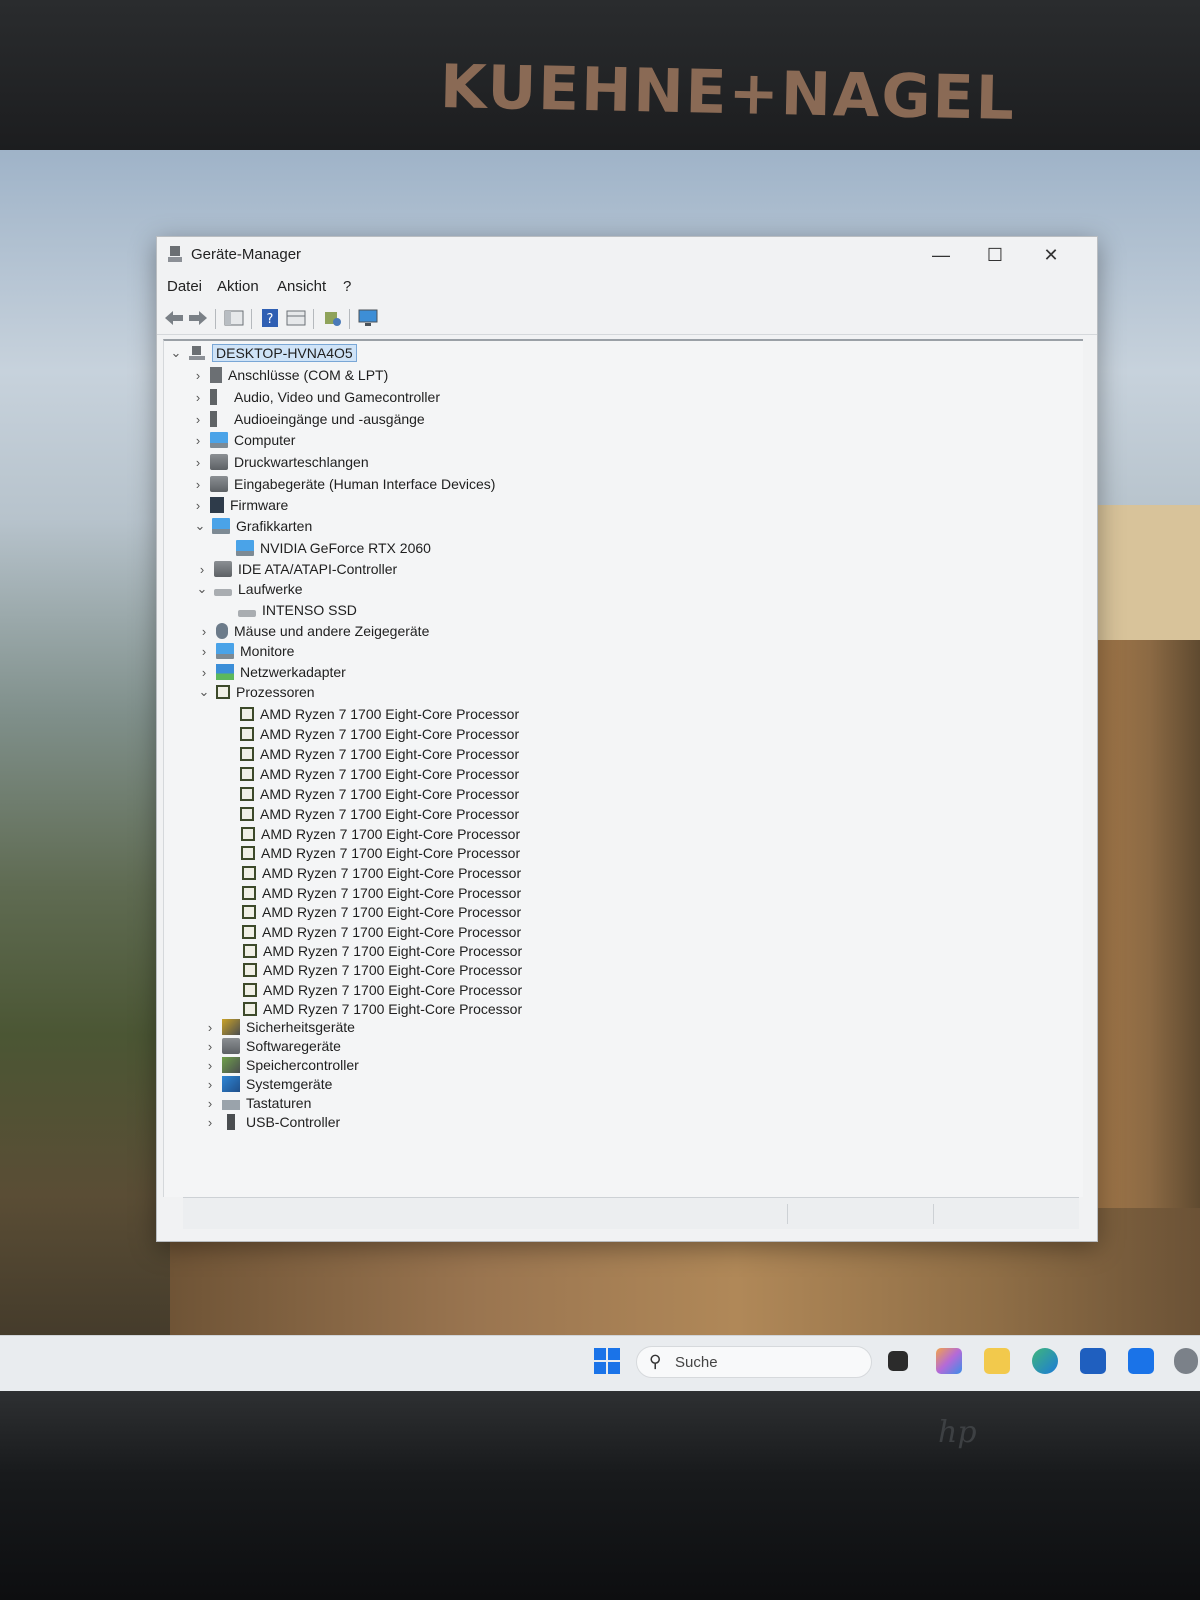 This screenshot has height=1600, width=1200. What do you see at coordinates (949, 1361) in the screenshot?
I see `copilot-icon` at bounding box center [949, 1361].